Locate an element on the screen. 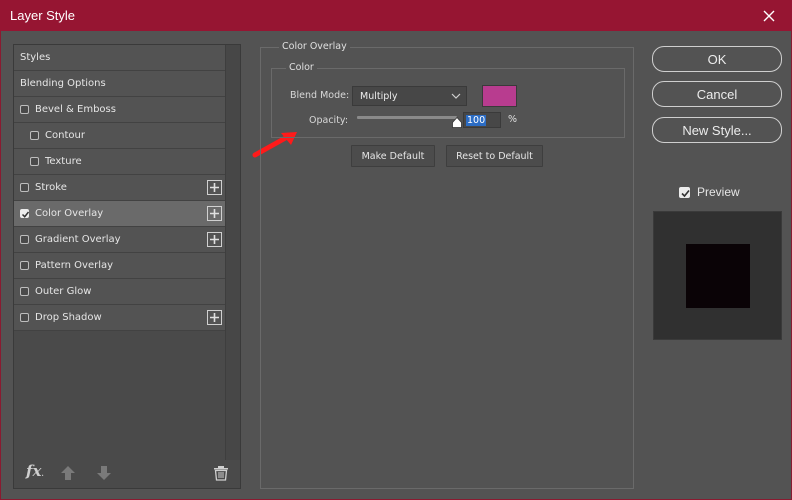 This screenshot has height=500, width=792. opacity-label: Opacity: is located at coordinates (329, 120).